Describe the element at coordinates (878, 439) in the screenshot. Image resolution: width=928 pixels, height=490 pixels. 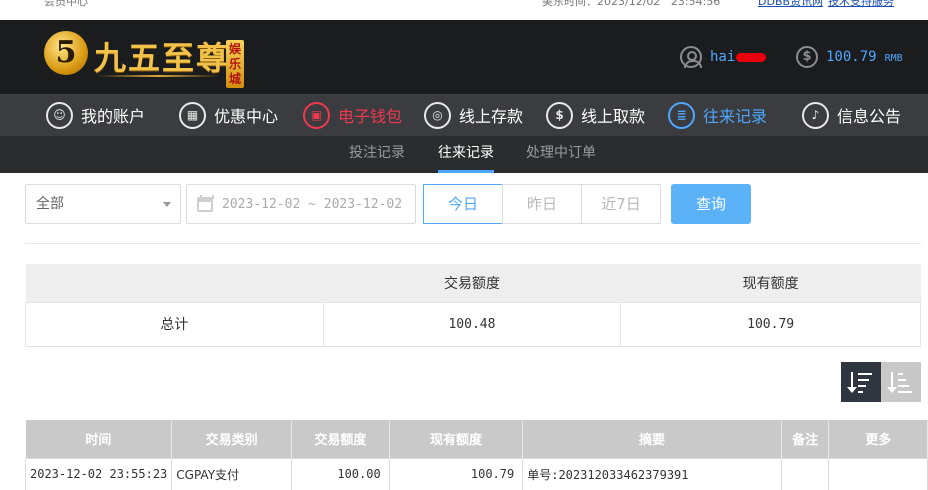
I see `col-more: 更多` at that location.